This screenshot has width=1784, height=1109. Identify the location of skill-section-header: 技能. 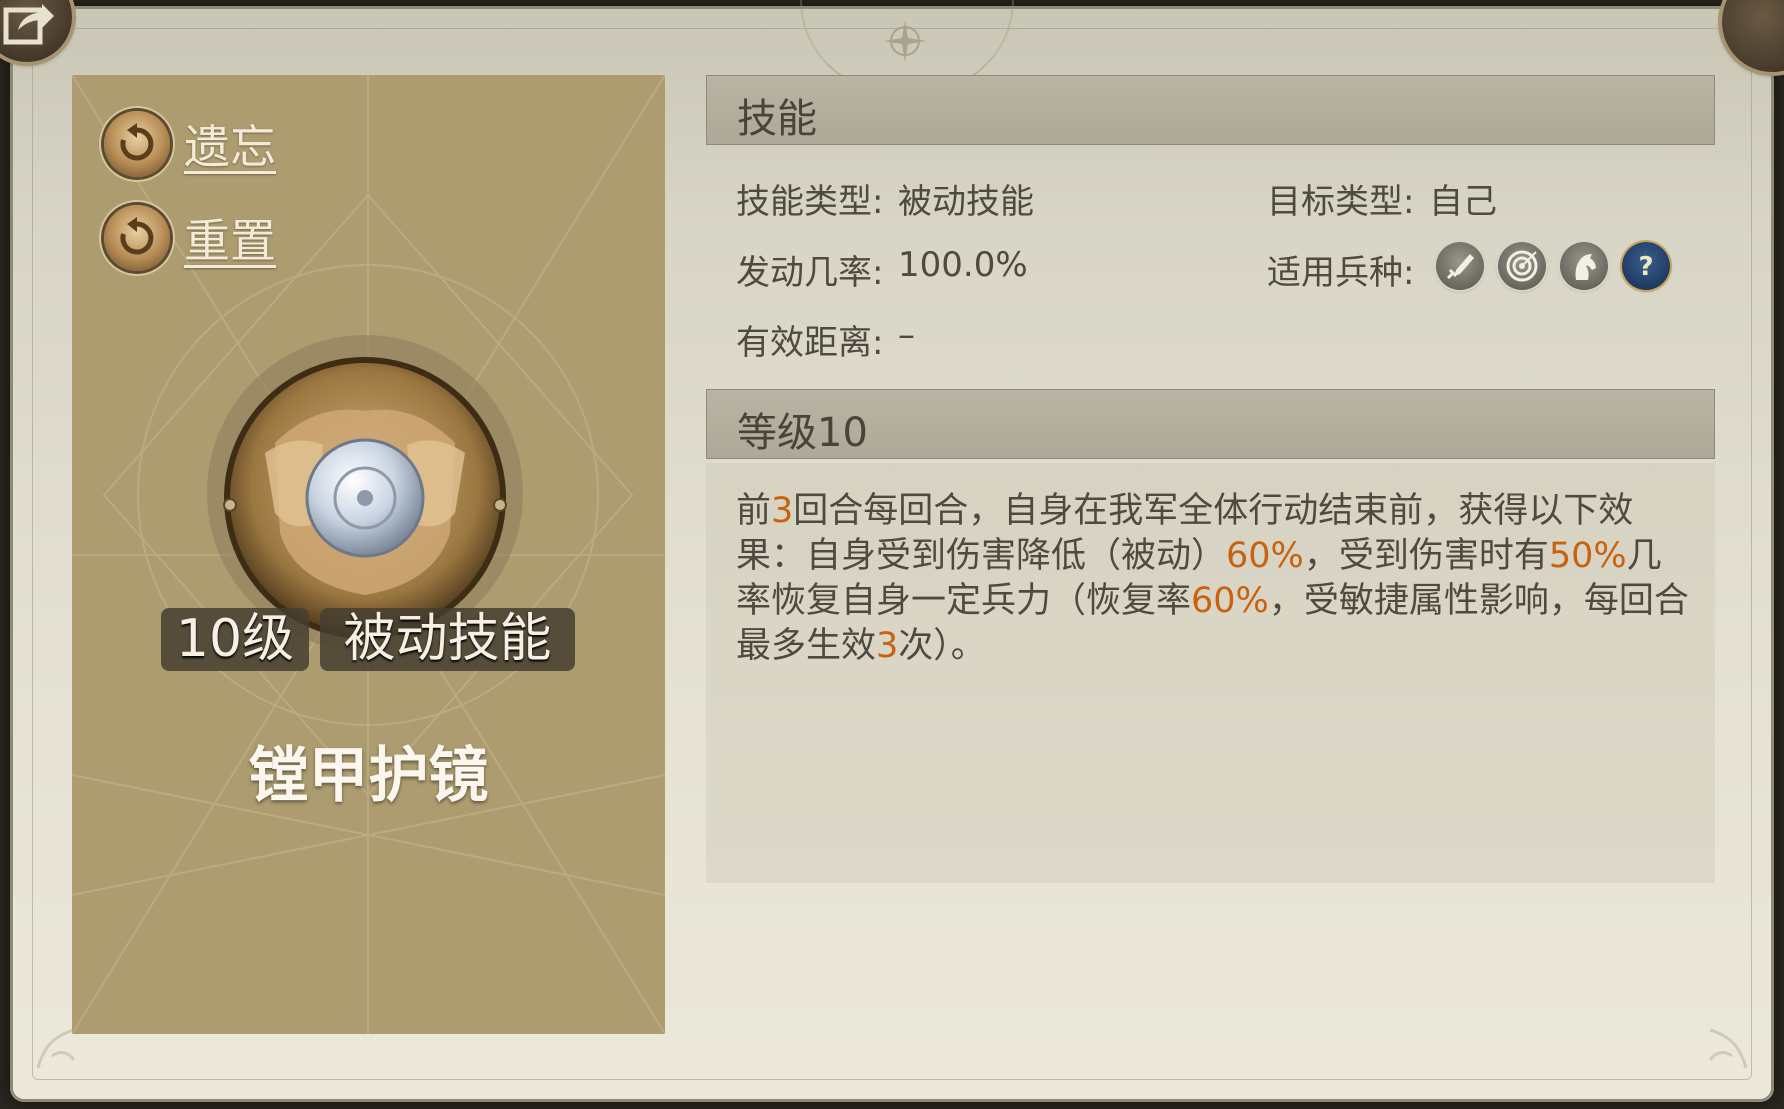
(1210, 110).